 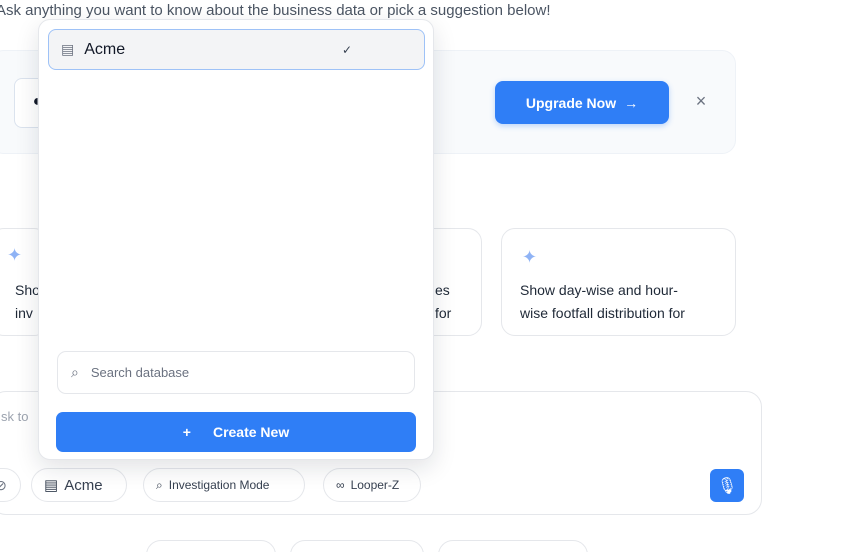 I want to click on paperclip-icon: ⊘, so click(x=3, y=484).